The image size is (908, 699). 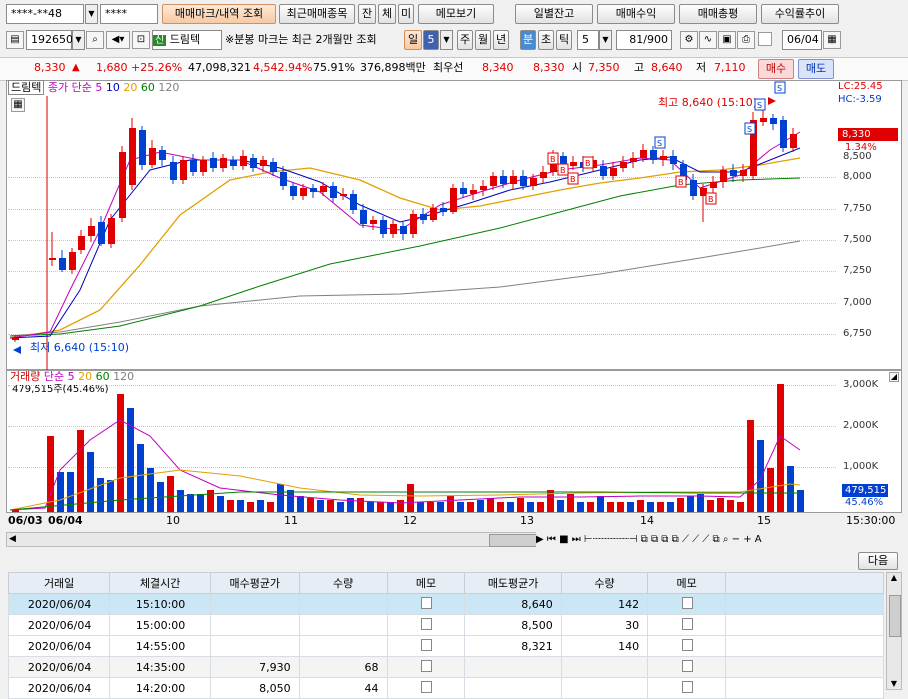 I want to click on x-label: 15, so click(x=764, y=520).